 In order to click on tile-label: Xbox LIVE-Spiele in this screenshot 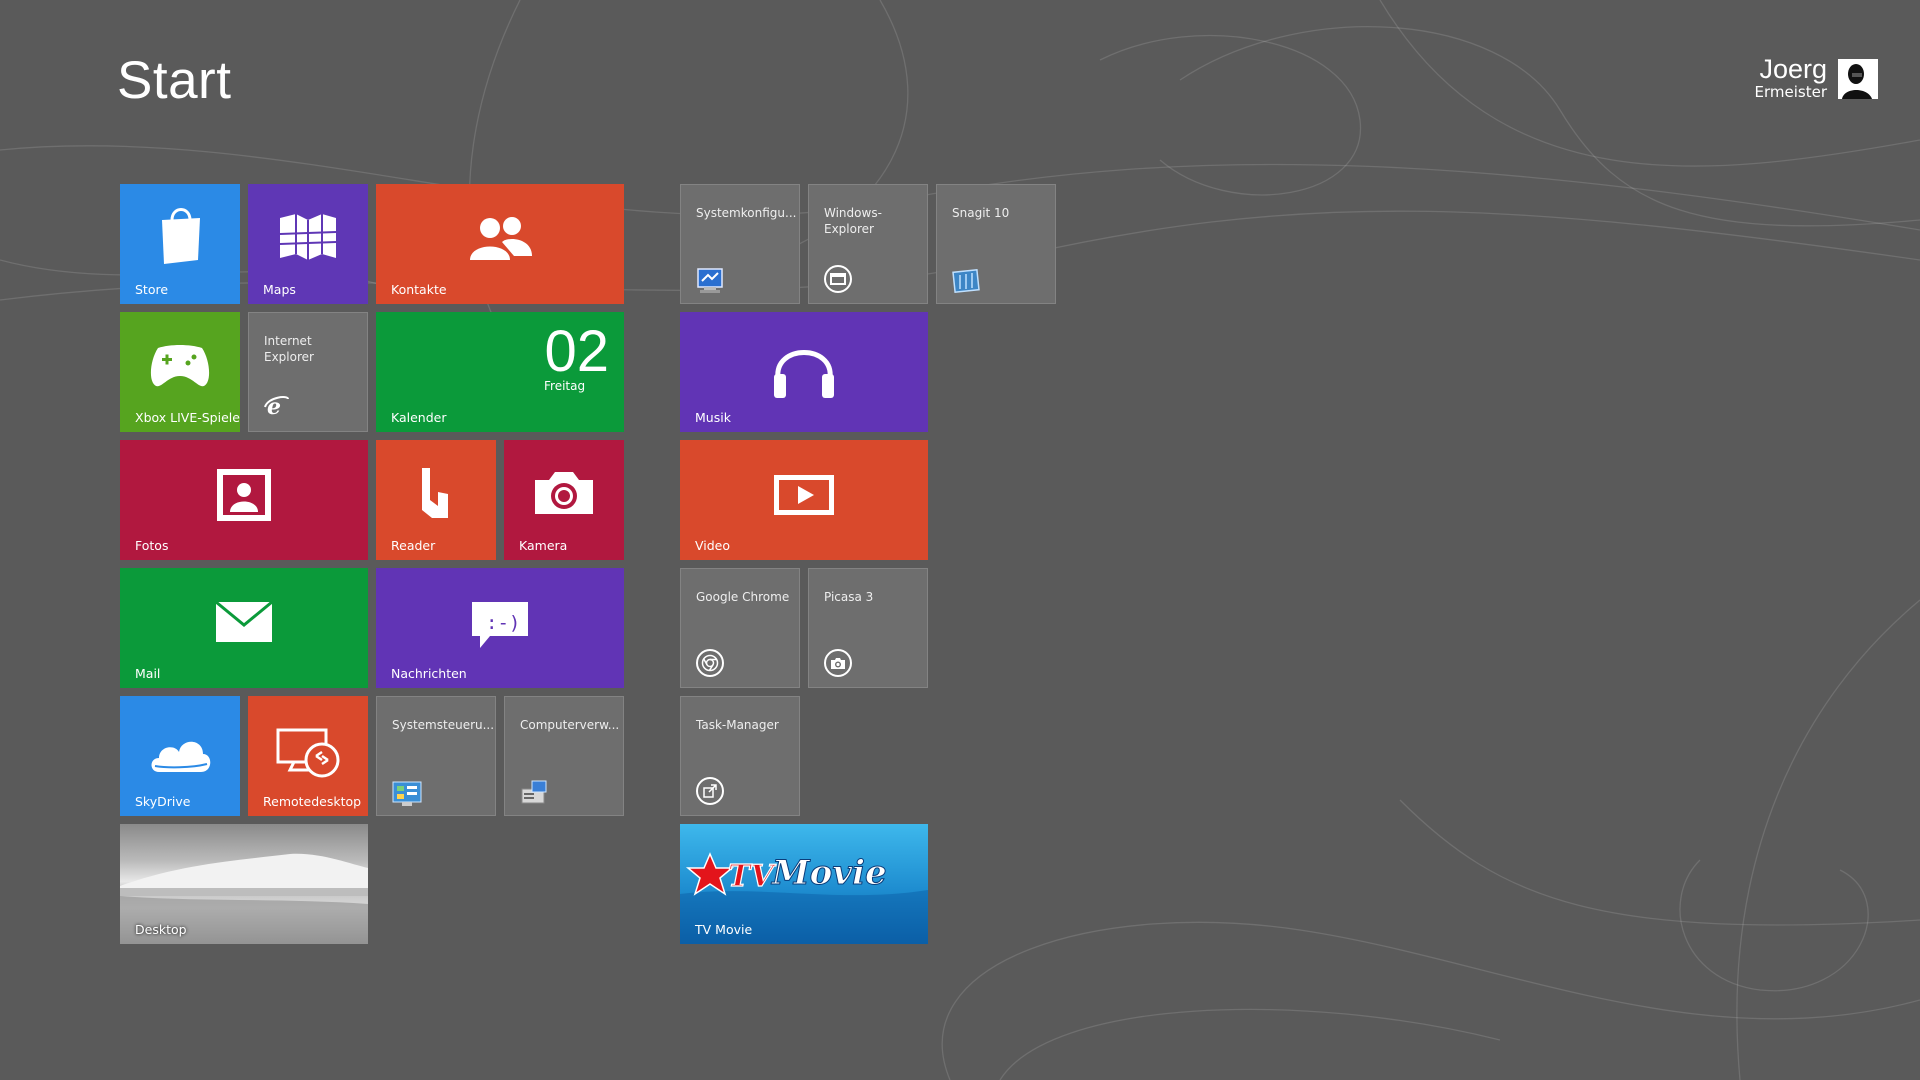, I will do `click(187, 417)`.